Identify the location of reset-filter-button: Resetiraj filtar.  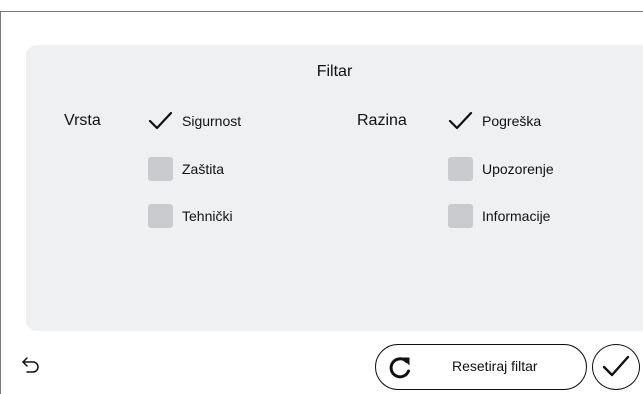
(481, 367).